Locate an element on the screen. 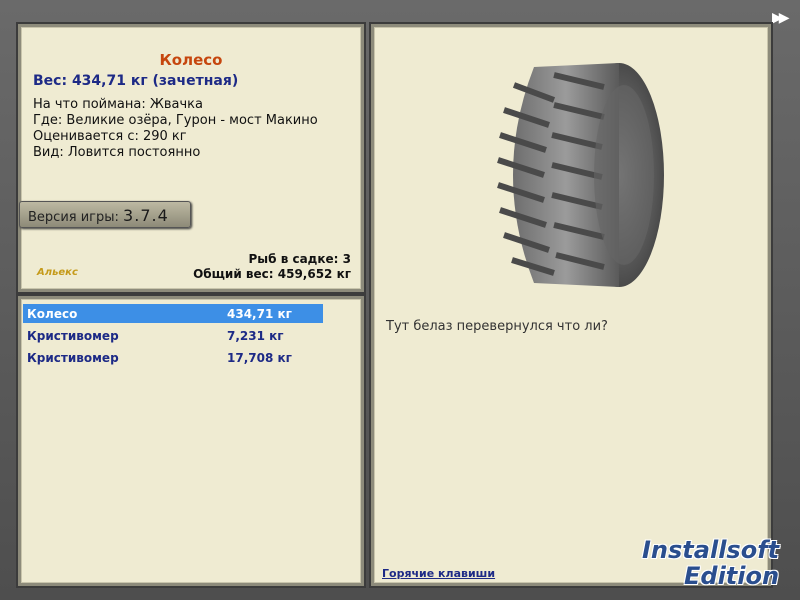 The height and width of the screenshot is (600, 800). version-value: 3.7.4 is located at coordinates (146, 215).